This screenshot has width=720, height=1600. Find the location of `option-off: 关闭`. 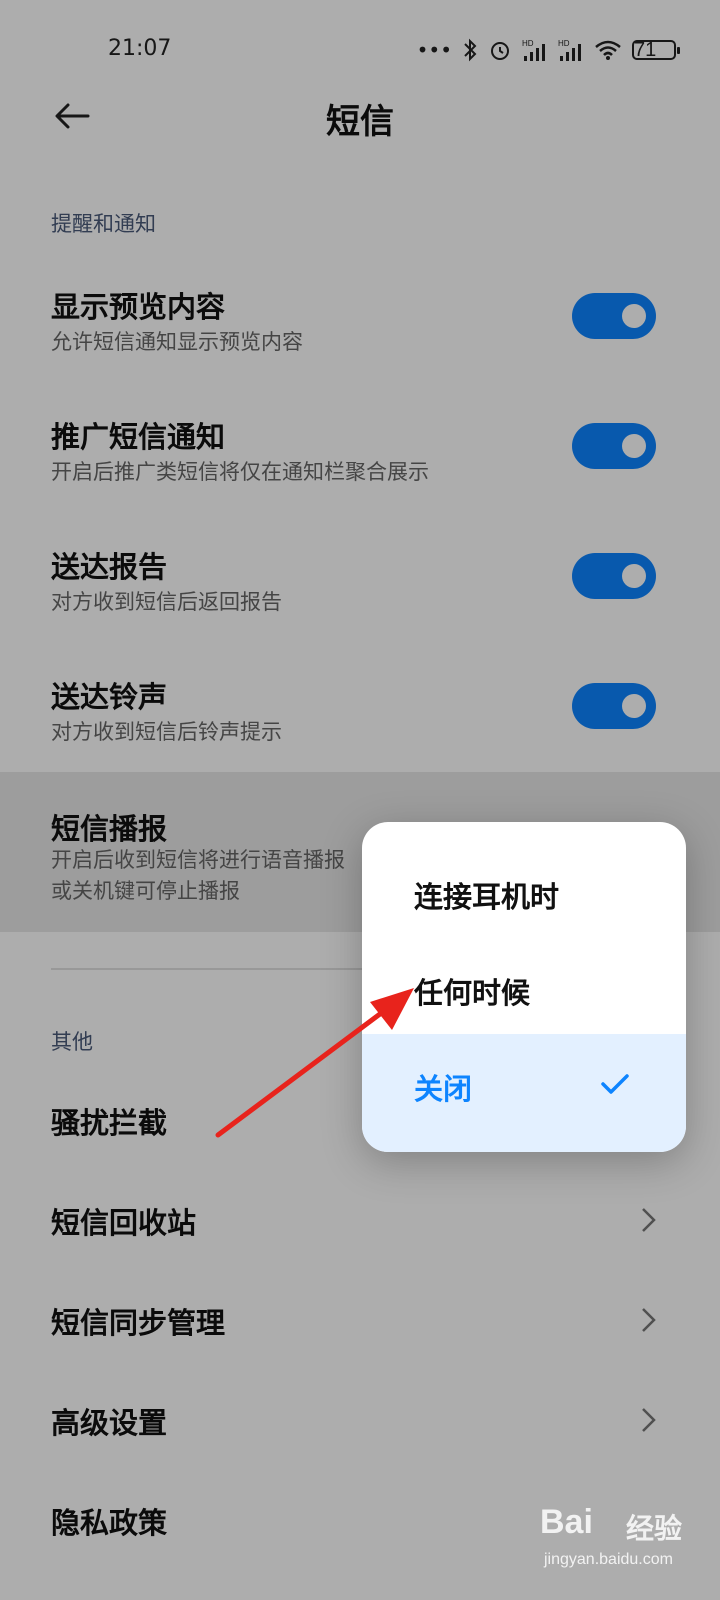

option-off: 关闭 is located at coordinates (524, 1093).